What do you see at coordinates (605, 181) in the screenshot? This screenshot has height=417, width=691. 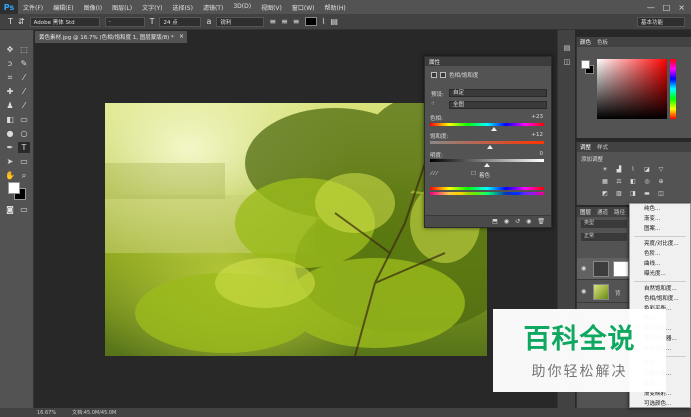 I see `hue-saturation-icon: ▦` at bounding box center [605, 181].